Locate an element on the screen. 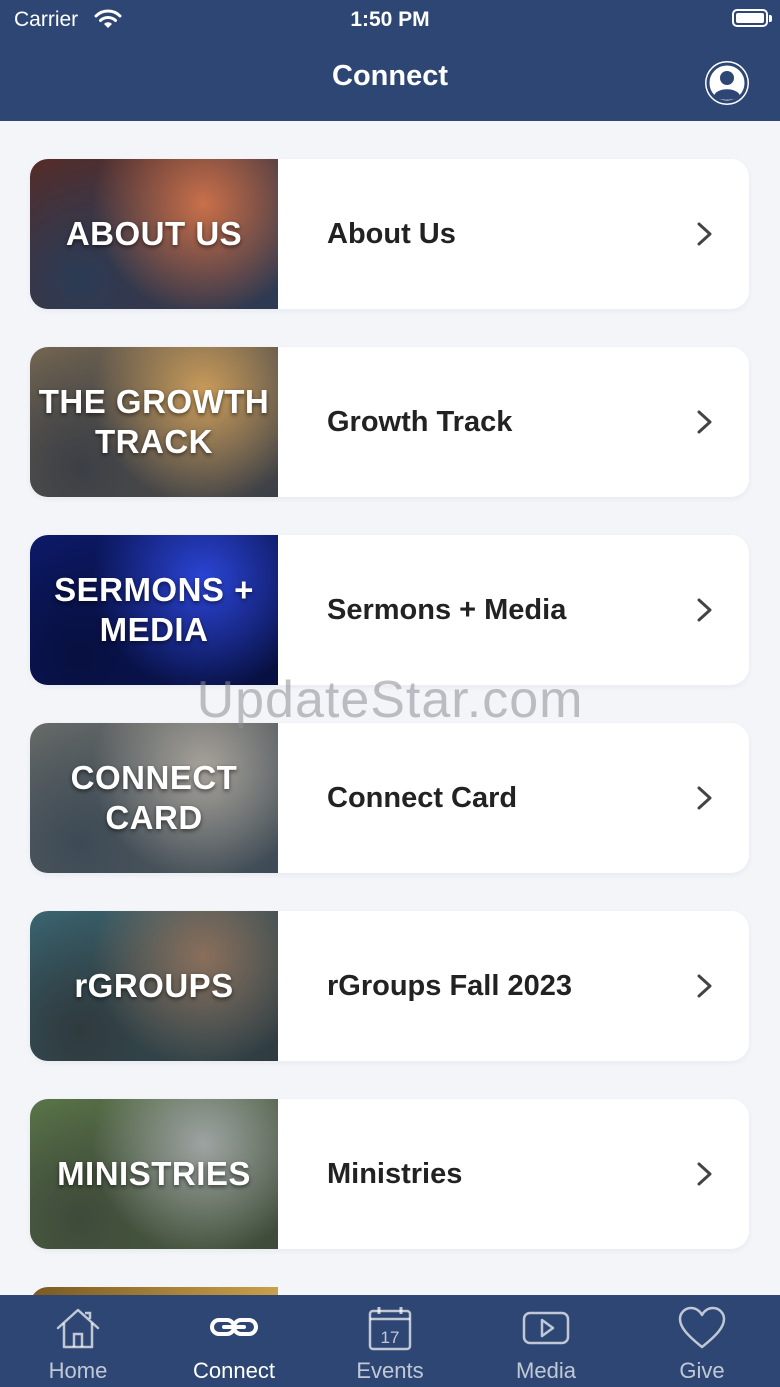  play-icon is located at coordinates (546, 1328).